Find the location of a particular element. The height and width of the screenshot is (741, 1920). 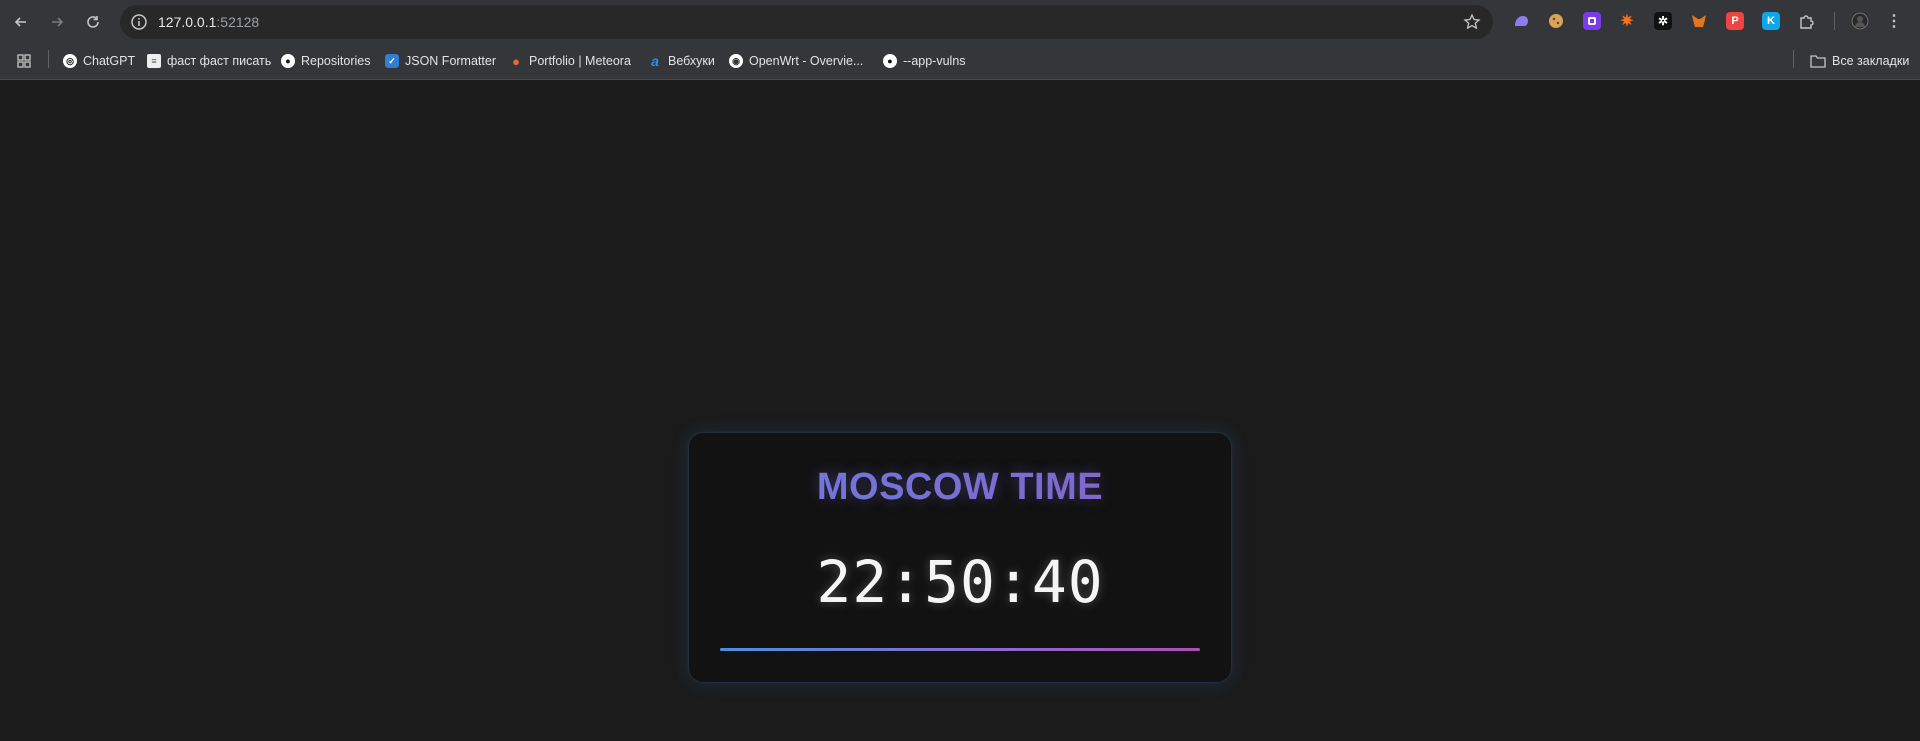

url-text: 127.0.0.1:52128 is located at coordinates (208, 22).